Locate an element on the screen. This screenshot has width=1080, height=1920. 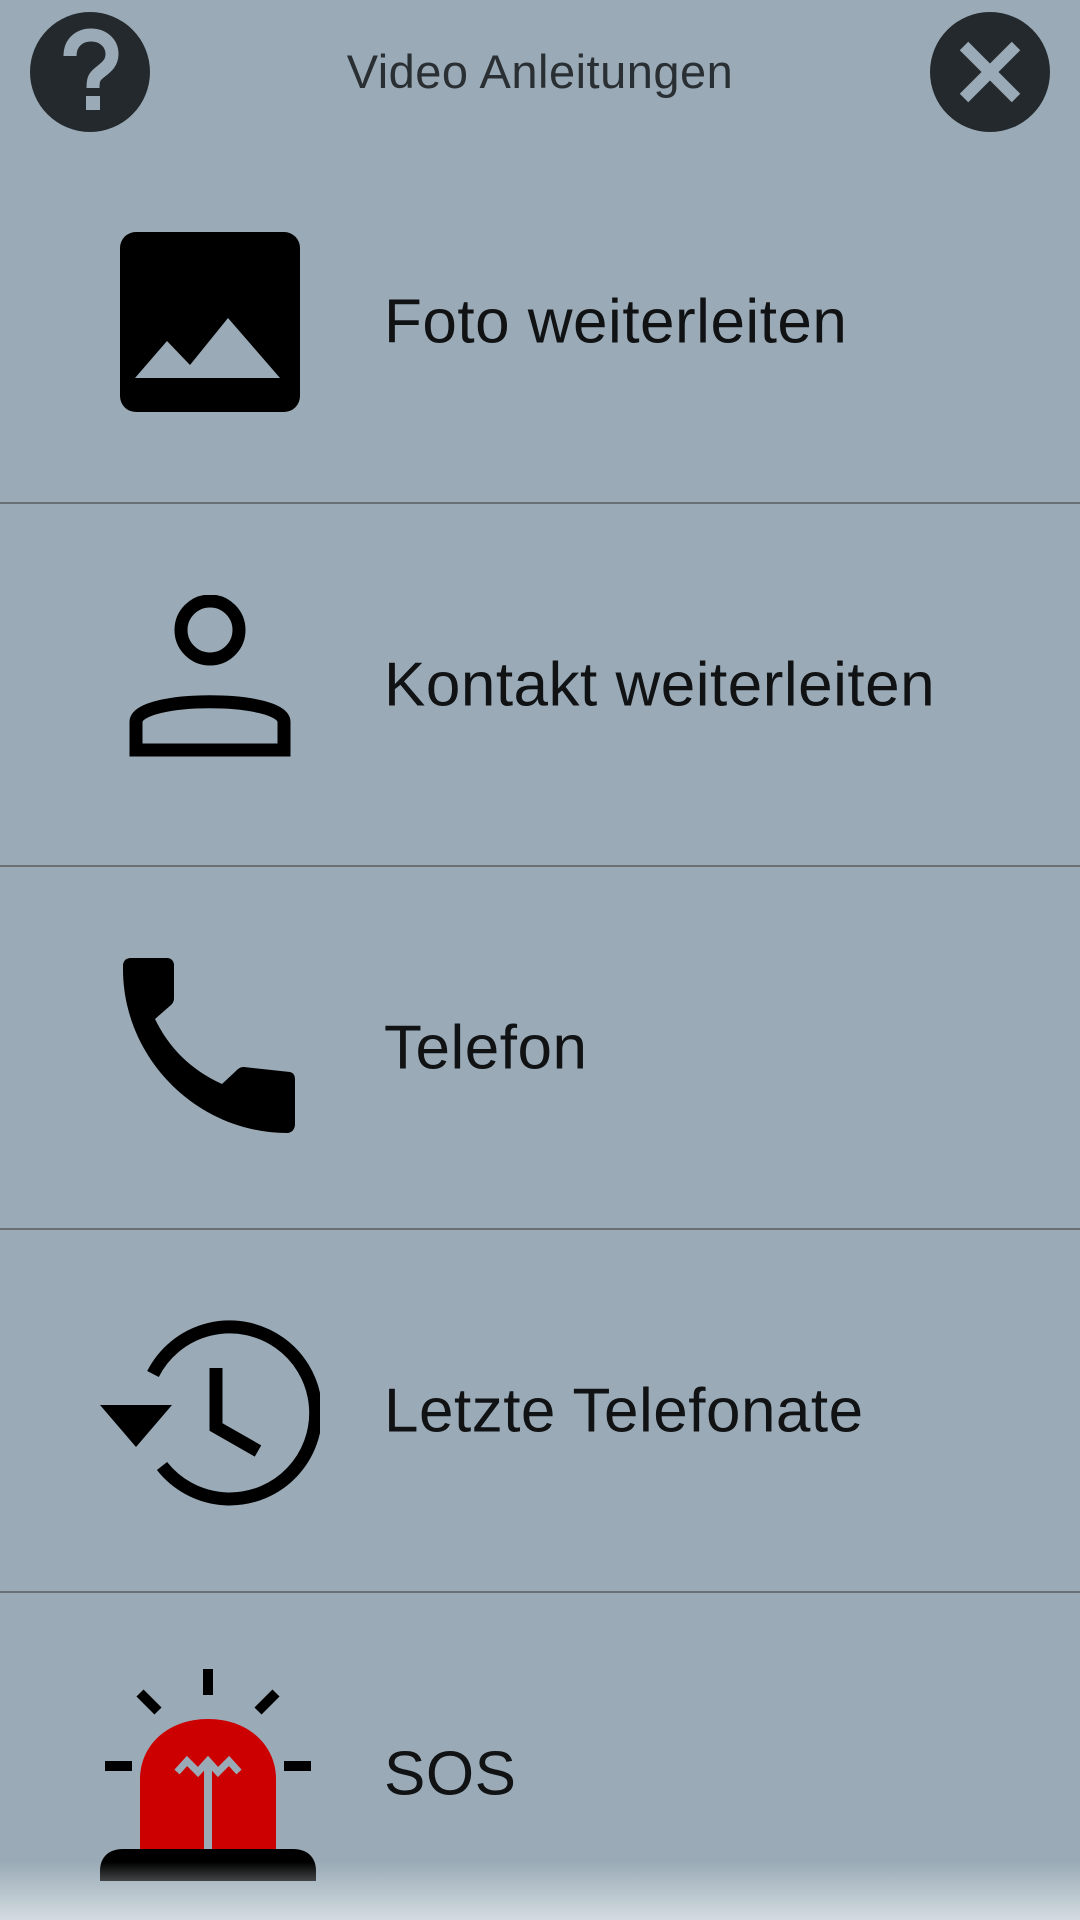
photo-icon is located at coordinates (210, 322).